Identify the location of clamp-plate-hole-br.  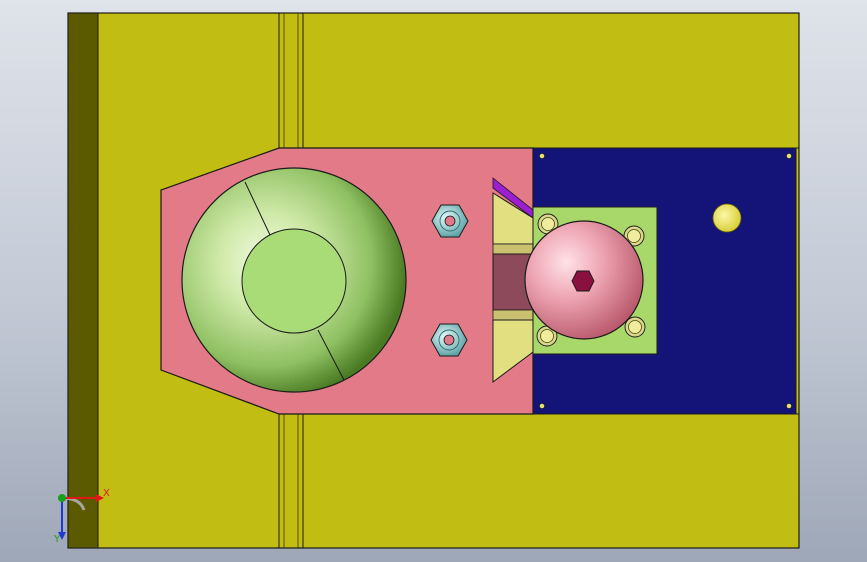
(789, 406).